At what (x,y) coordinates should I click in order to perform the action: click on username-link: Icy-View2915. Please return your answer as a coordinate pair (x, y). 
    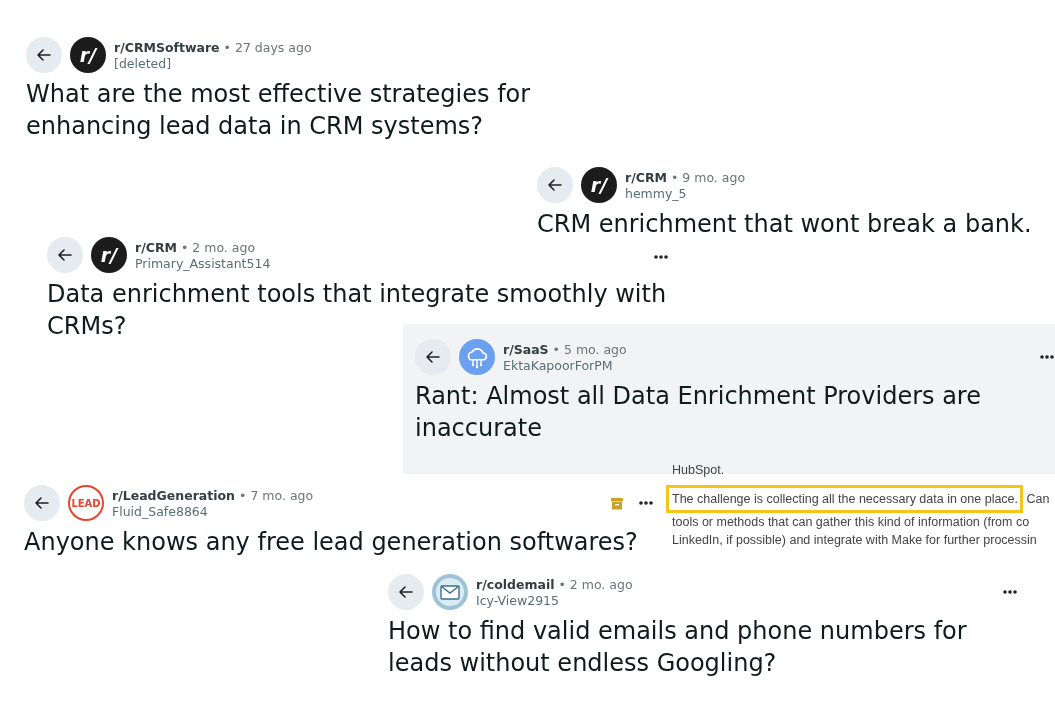
    Looking at the image, I should click on (554, 600).